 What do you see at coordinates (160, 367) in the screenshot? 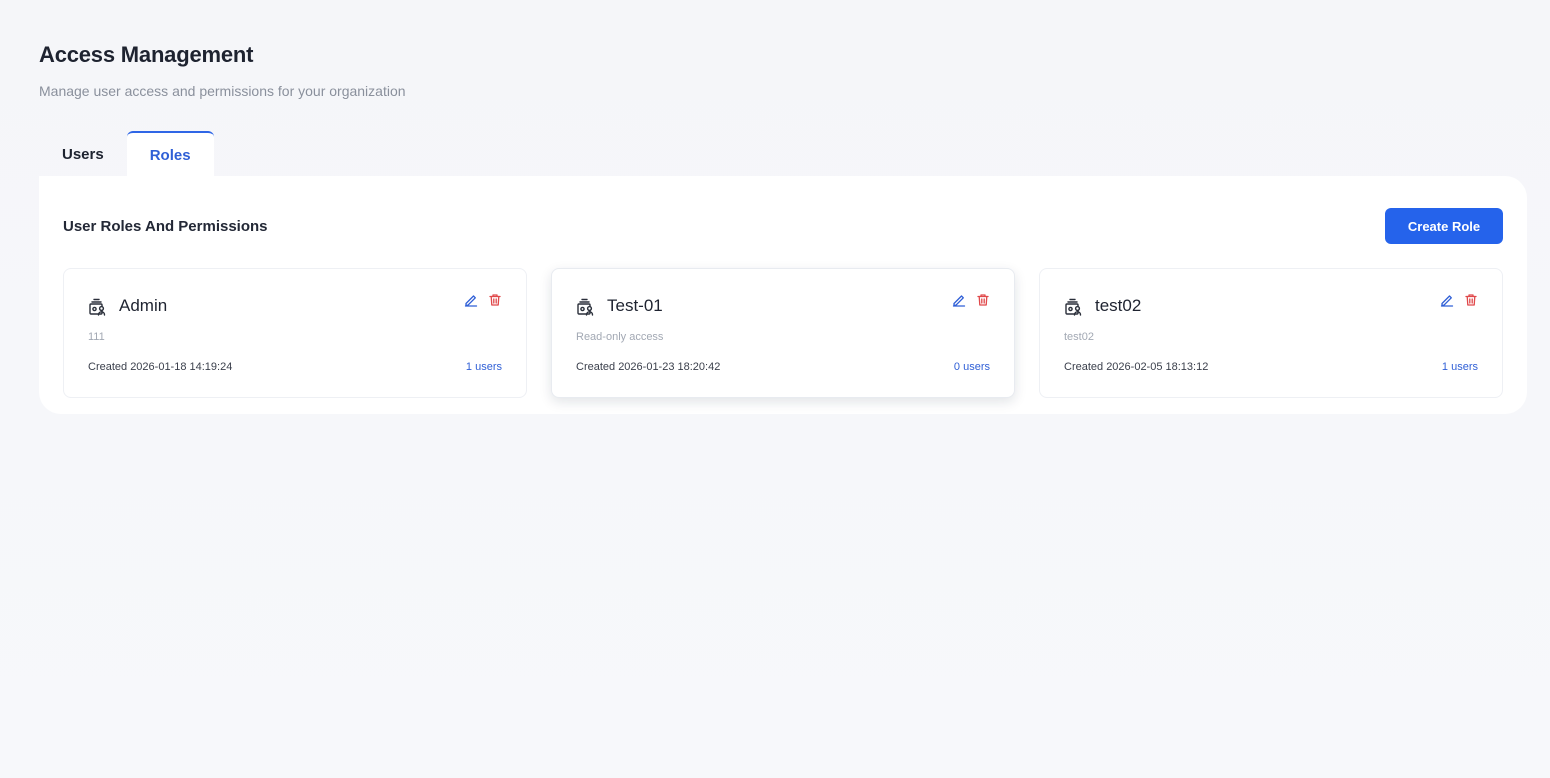
I see `role-created-date: Created 2026-01-18 14:19:24` at bounding box center [160, 367].